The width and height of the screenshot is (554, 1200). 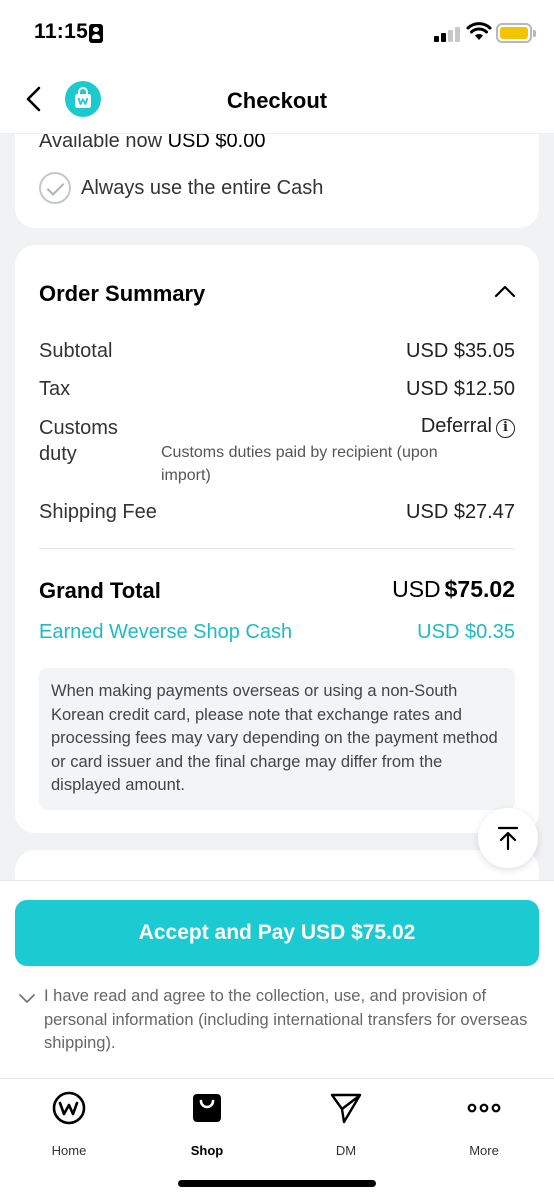 I want to click on tab-shop-label: Shop, so click(x=207, y=1150).